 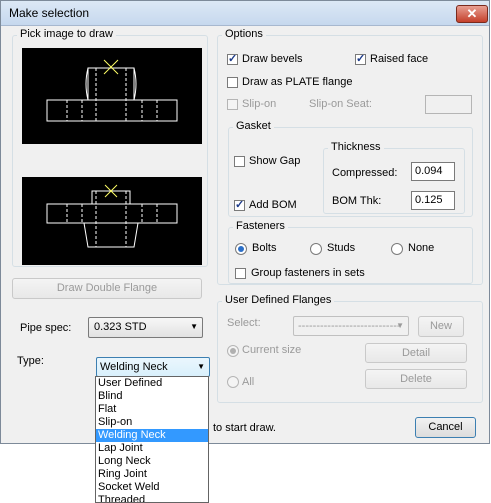 I want to click on type-option: Blind, so click(x=152, y=396).